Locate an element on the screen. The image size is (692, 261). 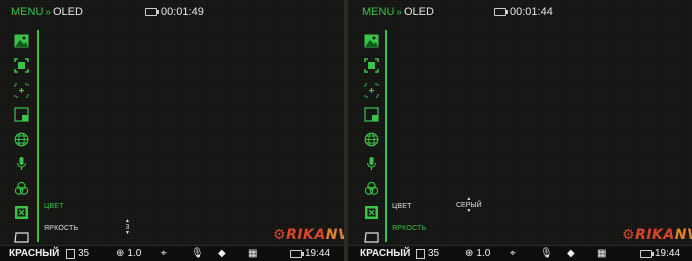
color-value: ▲ СЕРЫЙ ▼ is located at coordinates (469, 205).